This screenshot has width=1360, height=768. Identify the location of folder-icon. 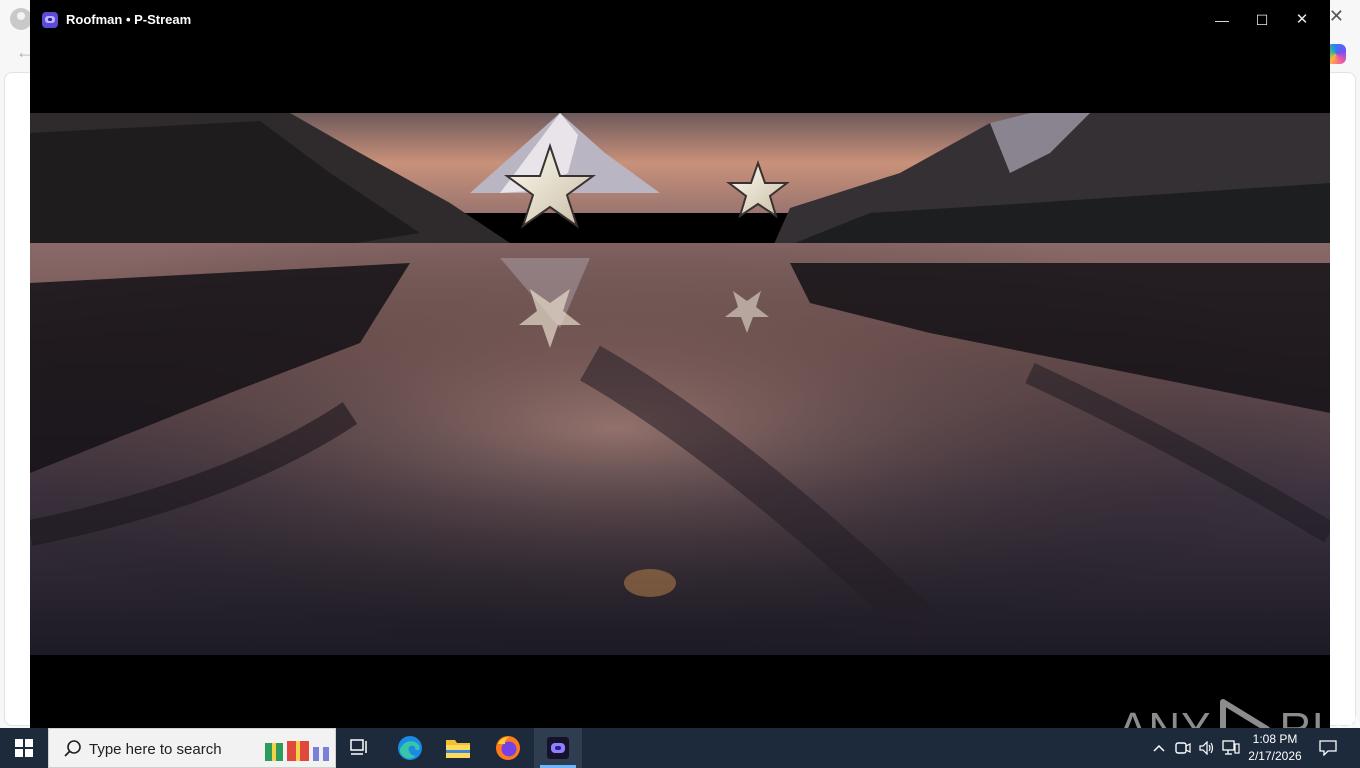
(458, 749).